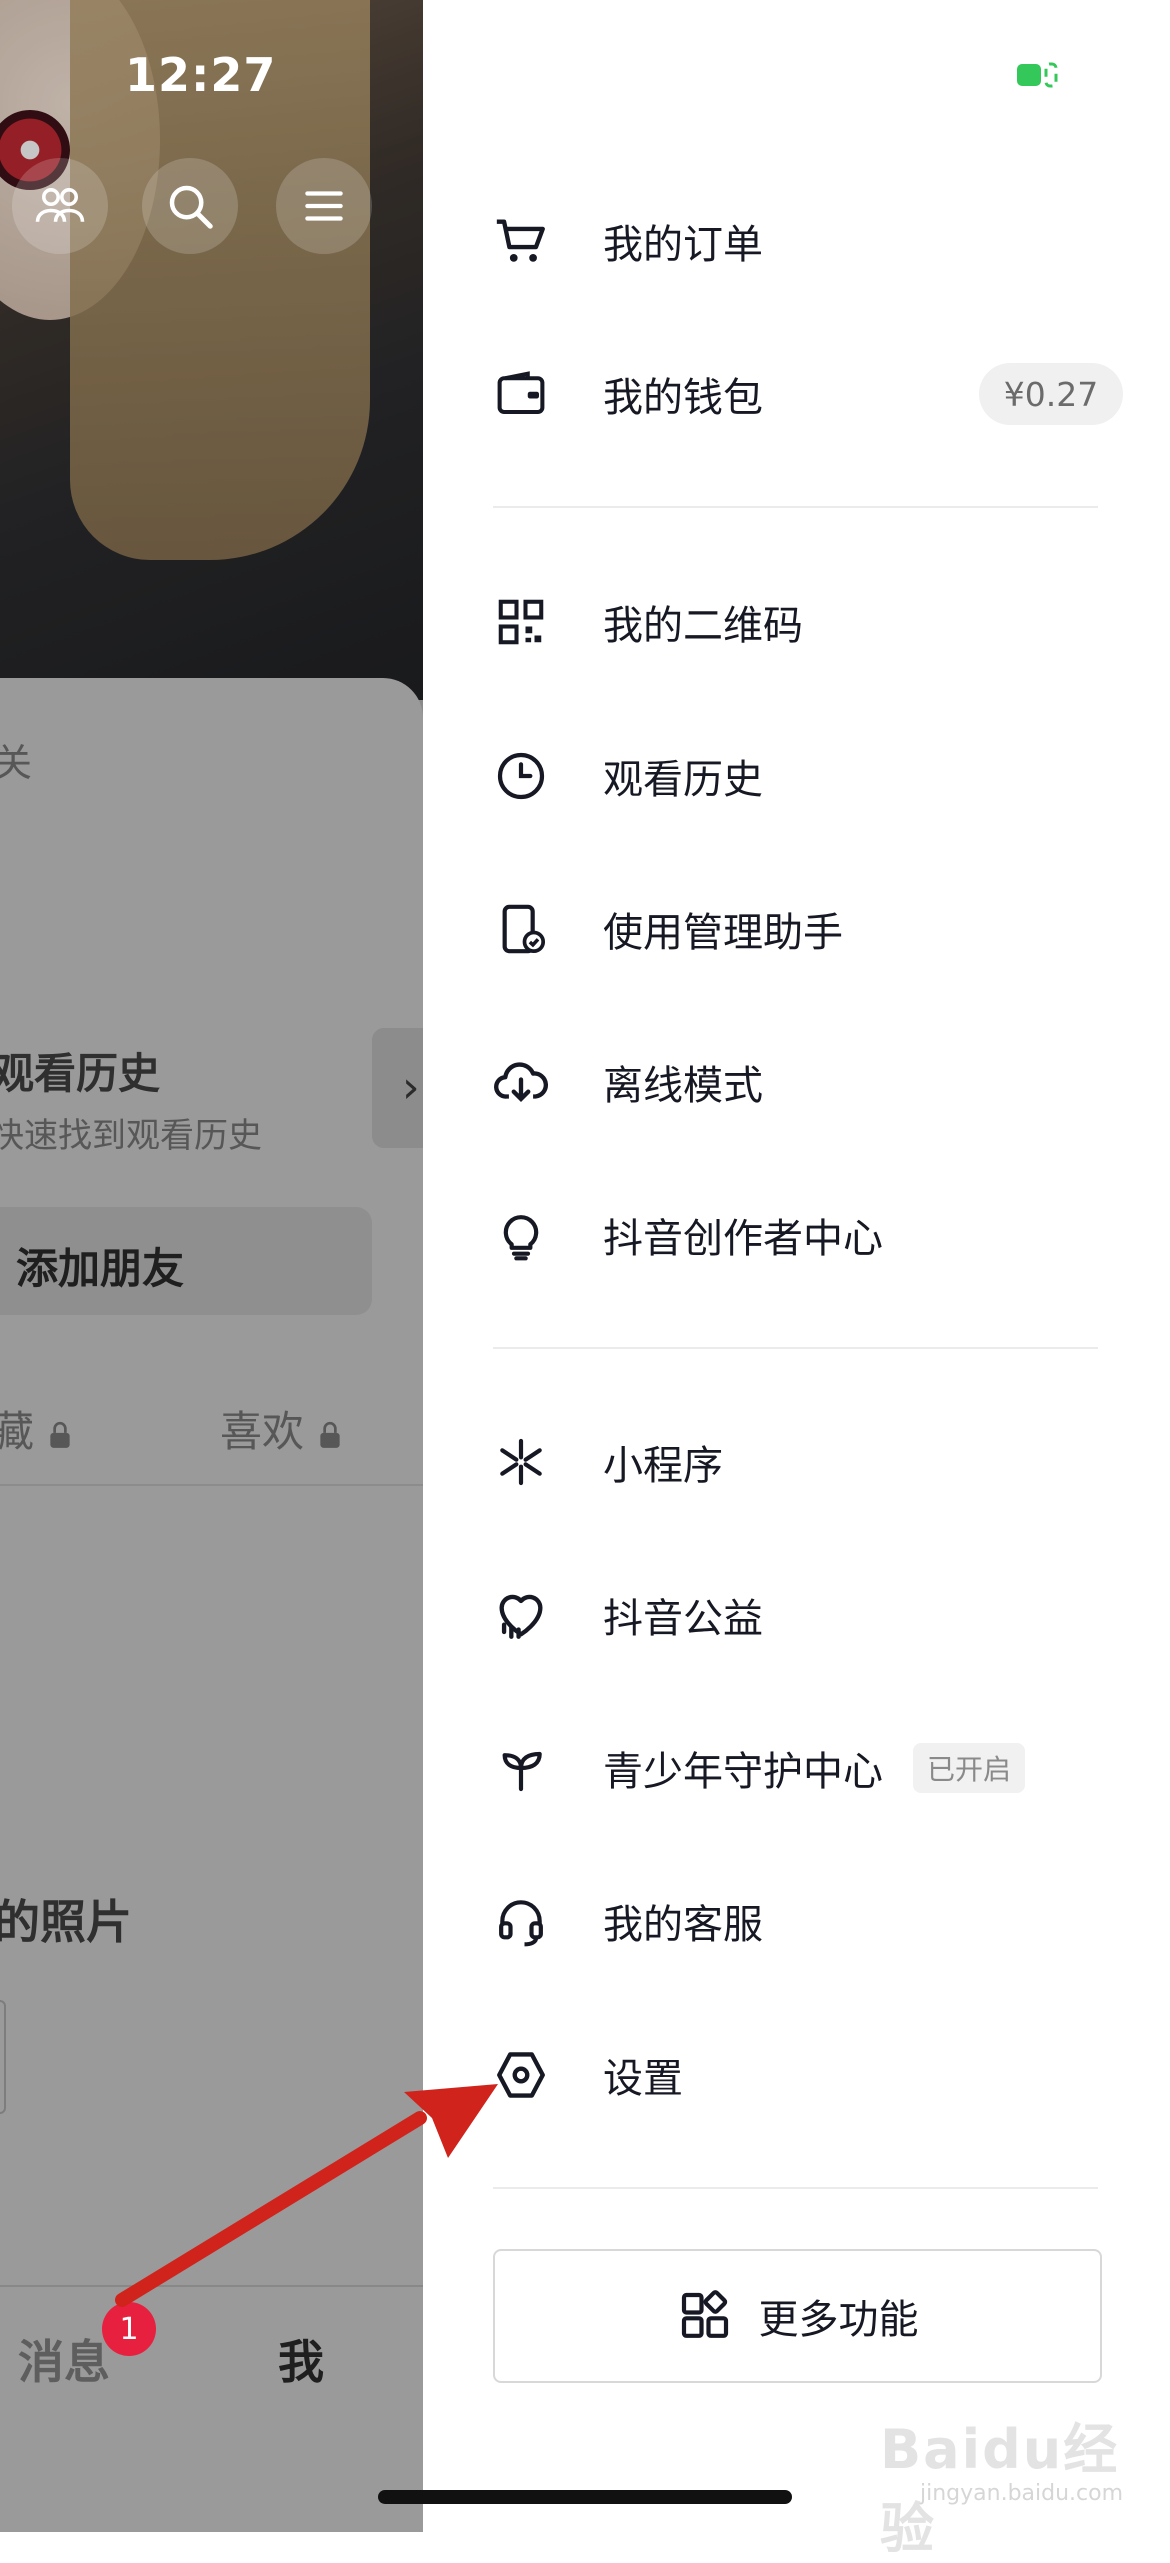 The height and width of the screenshot is (2563, 1170). I want to click on menu-item-customer-service: 我的客服, so click(796, 1921).